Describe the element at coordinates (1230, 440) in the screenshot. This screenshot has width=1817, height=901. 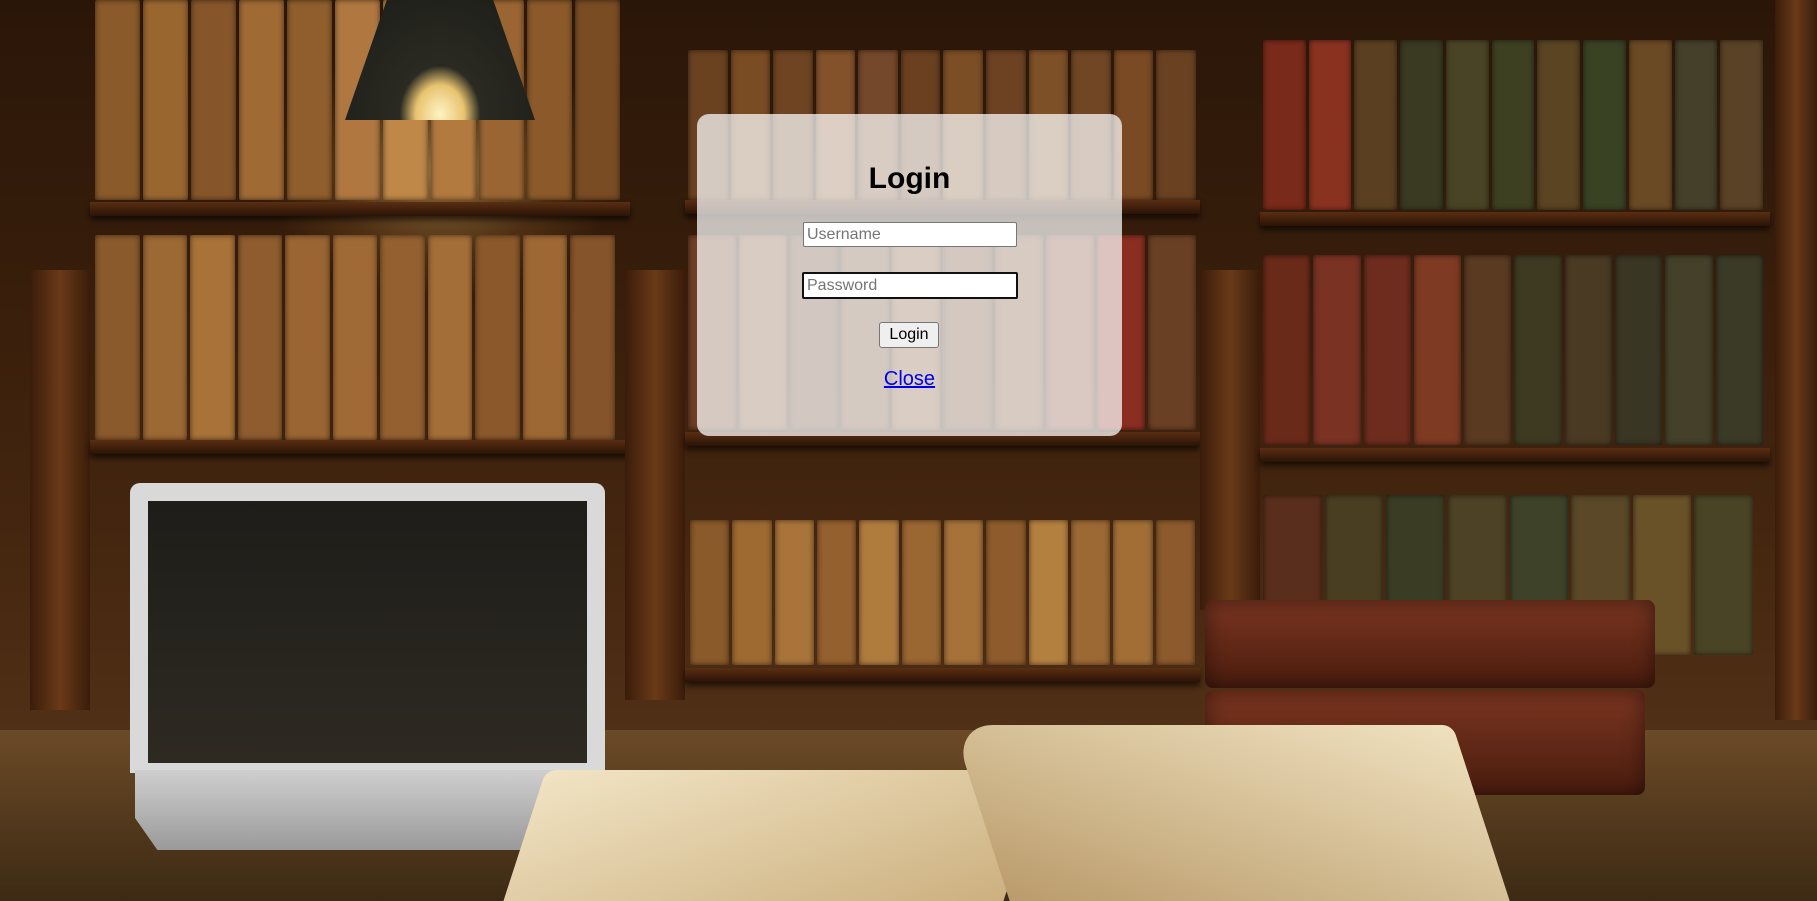
I see `carved-pillar-middle-right` at that location.